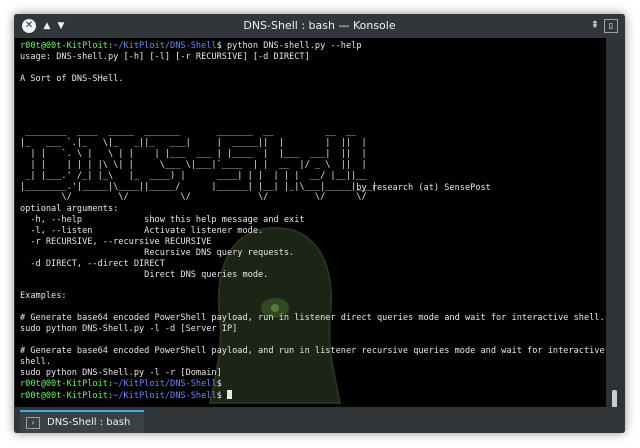 Image resolution: width=640 pixels, height=448 pixels. Describe the element at coordinates (312, 209) in the screenshot. I see `terminal-line: optional arguments:` at that location.